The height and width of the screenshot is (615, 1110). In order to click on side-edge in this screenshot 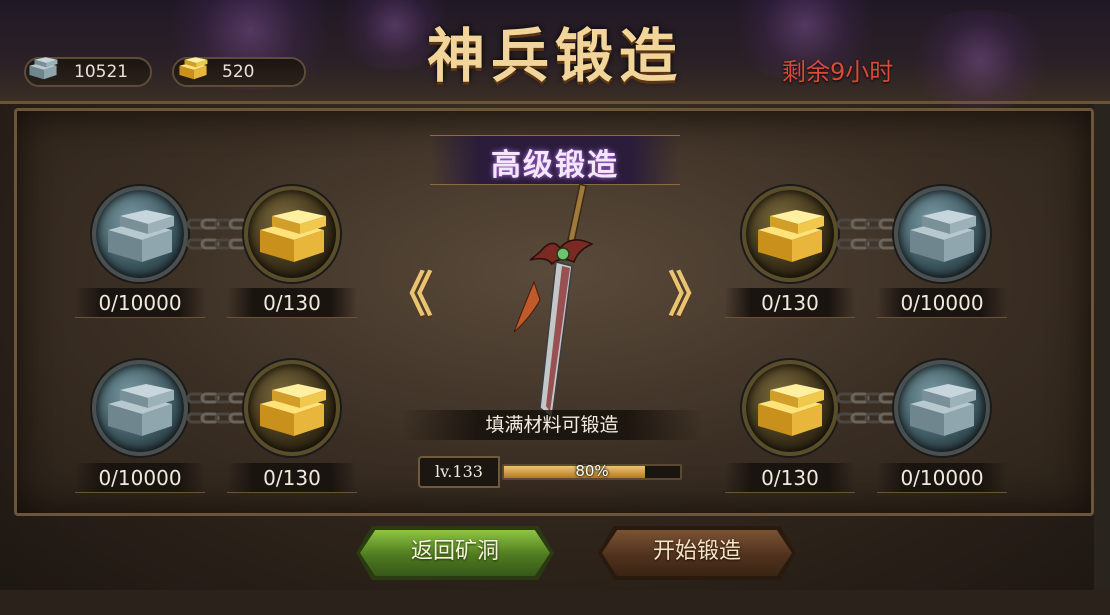, I will do `click(1102, 359)`.